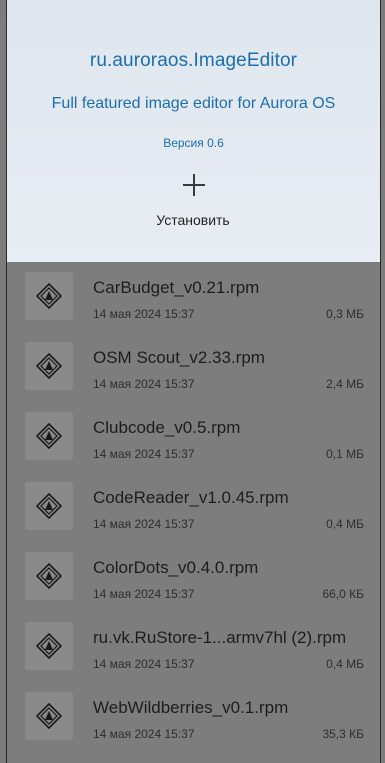 This screenshot has width=385, height=763. What do you see at coordinates (193, 143) in the screenshot?
I see `app-version: Версия 0.6` at bounding box center [193, 143].